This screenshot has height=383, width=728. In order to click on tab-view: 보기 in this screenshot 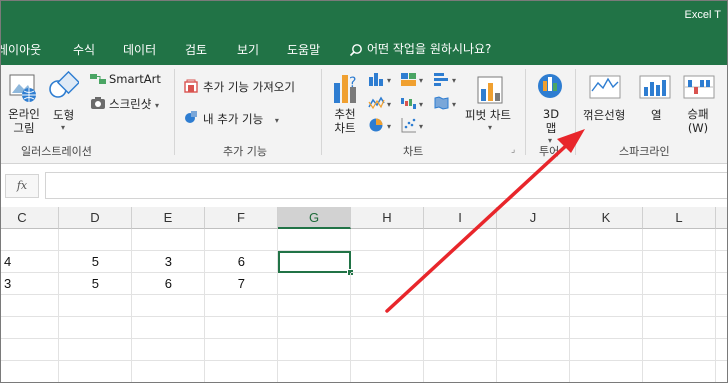, I will do `click(248, 49)`.